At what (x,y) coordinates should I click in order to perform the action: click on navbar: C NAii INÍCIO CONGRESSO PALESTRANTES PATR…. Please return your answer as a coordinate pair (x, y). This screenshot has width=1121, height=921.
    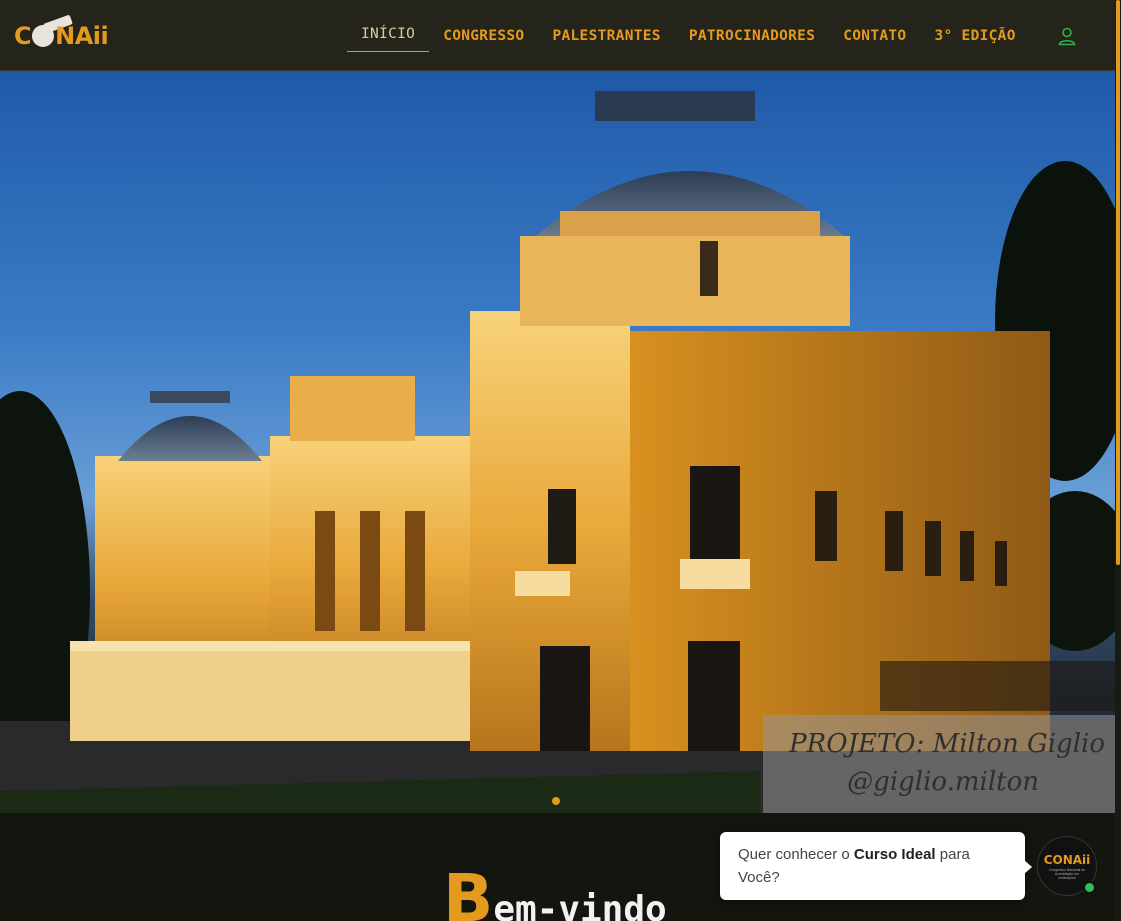
    Looking at the image, I should click on (557, 35).